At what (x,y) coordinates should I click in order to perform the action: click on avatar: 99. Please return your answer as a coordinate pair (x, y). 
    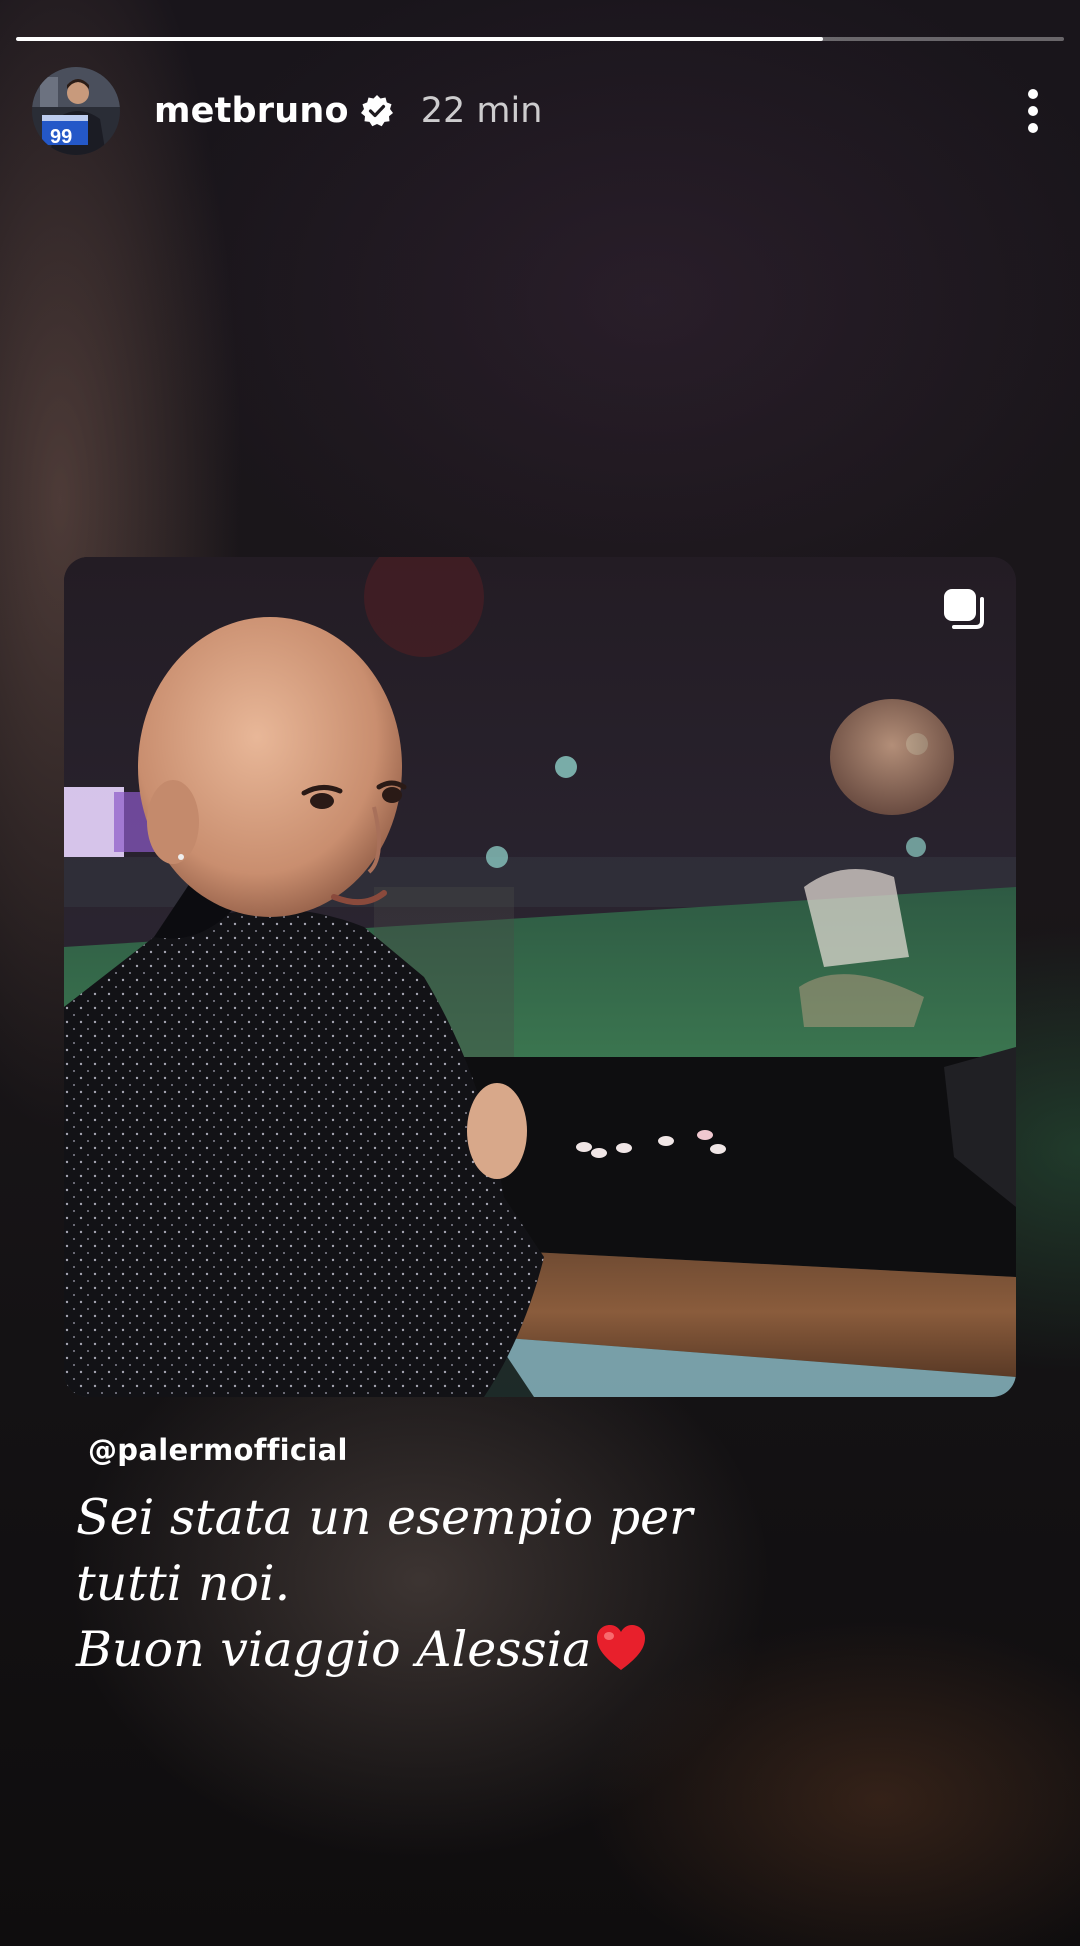
    Looking at the image, I should click on (76, 111).